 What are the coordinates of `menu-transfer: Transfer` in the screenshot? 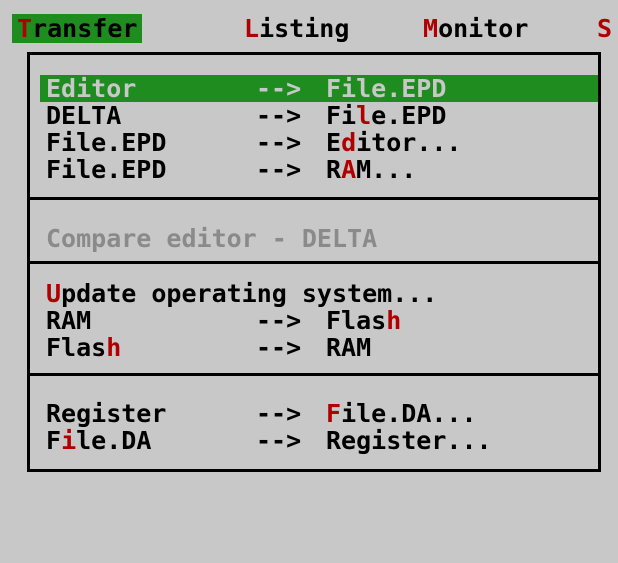 It's located at (77, 28).